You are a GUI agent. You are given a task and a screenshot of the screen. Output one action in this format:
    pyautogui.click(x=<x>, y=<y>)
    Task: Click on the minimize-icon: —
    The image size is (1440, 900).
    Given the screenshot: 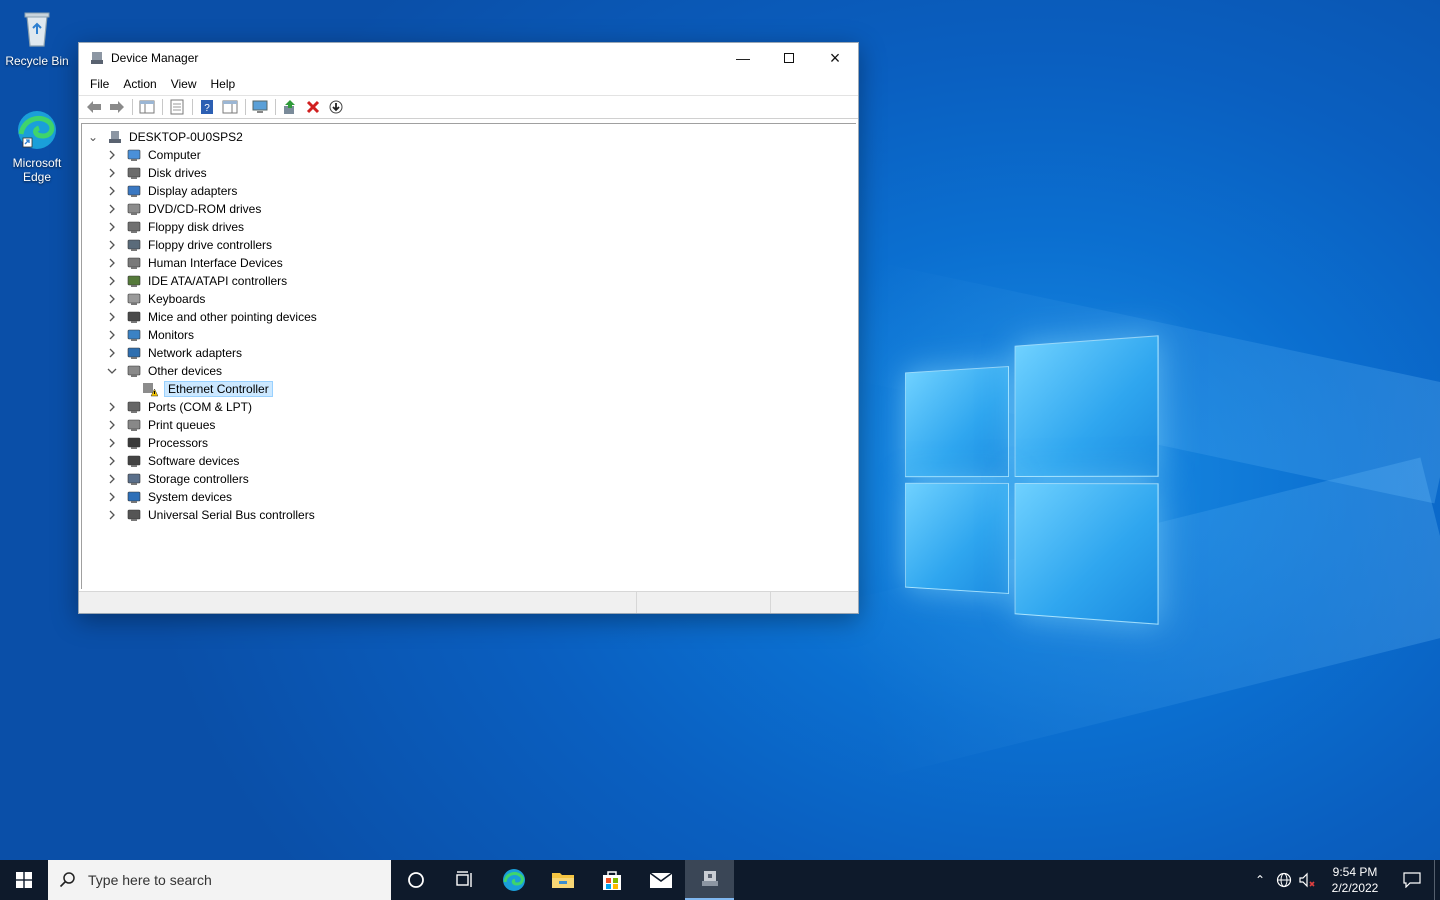 What is the action you would take?
    pyautogui.click(x=743, y=58)
    